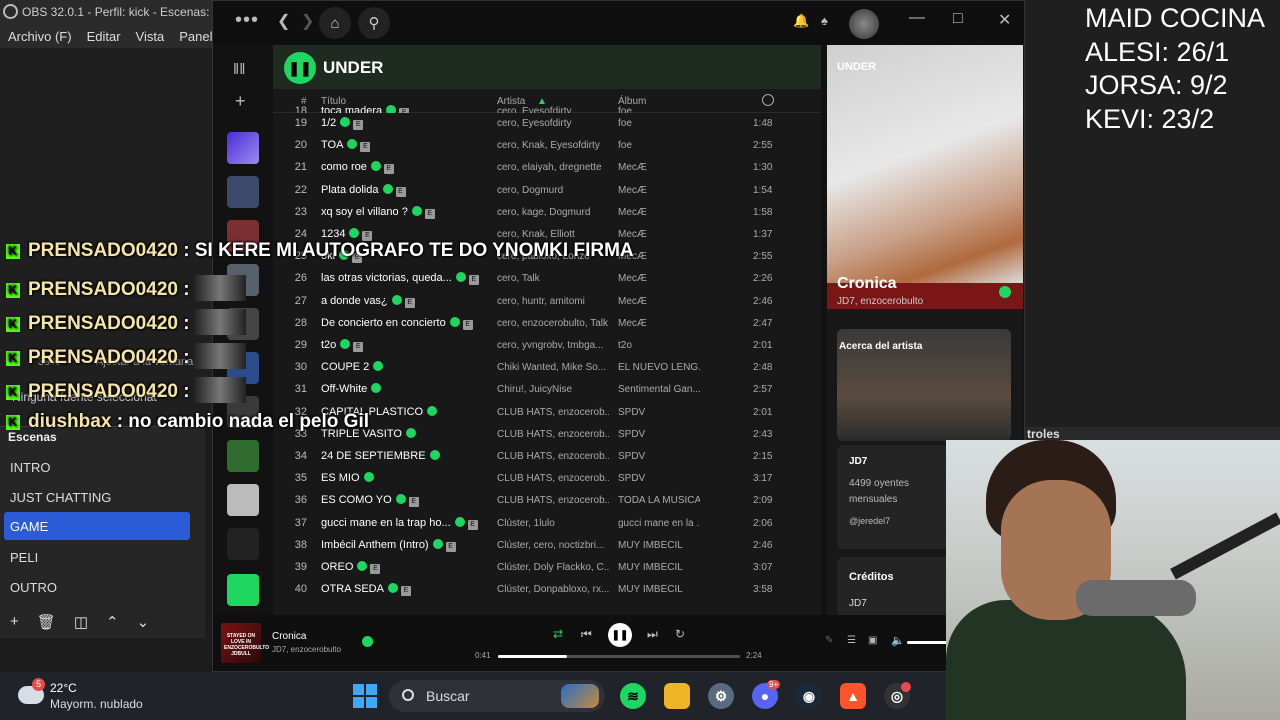 The height and width of the screenshot is (720, 1280). Describe the element at coordinates (300, 68) in the screenshot. I see `pause-button: ❚❚` at that location.